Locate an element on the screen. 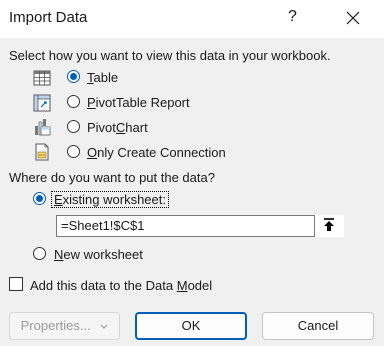  dialog-title: Import Data is located at coordinates (48, 17).